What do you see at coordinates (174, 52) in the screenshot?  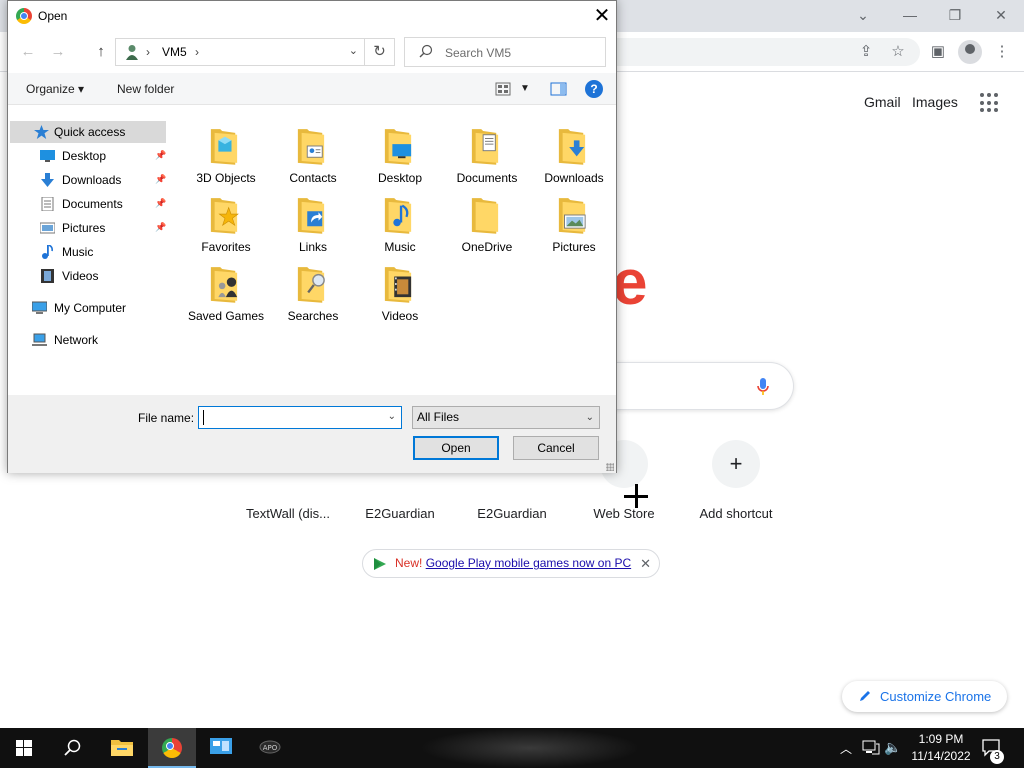 I see `breadcrumb-vm5: VM5` at bounding box center [174, 52].